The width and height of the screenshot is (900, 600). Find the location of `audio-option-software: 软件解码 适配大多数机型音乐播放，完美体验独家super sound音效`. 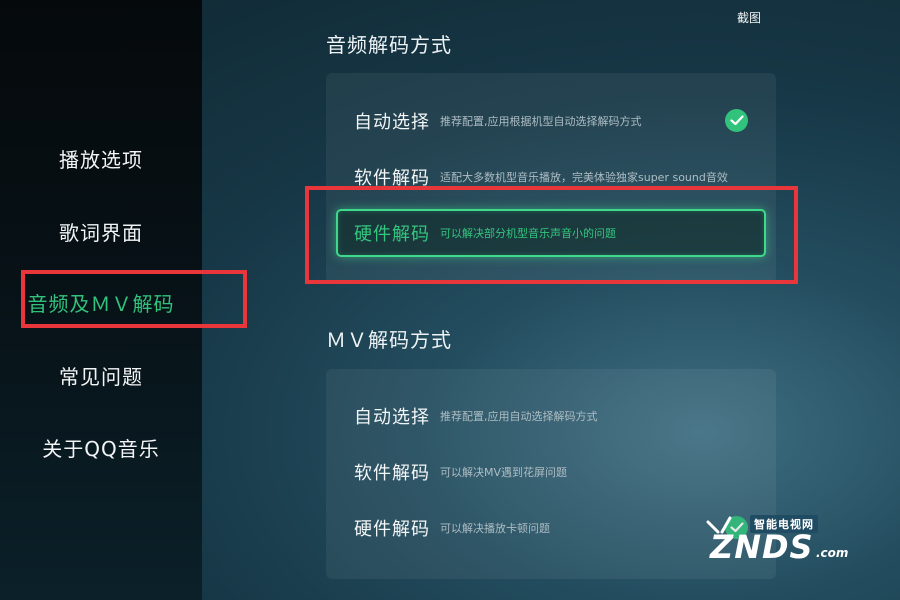

audio-option-software: 软件解码 适配大多数机型音乐播放，完美体验独家super sound音效 is located at coordinates (541, 177).